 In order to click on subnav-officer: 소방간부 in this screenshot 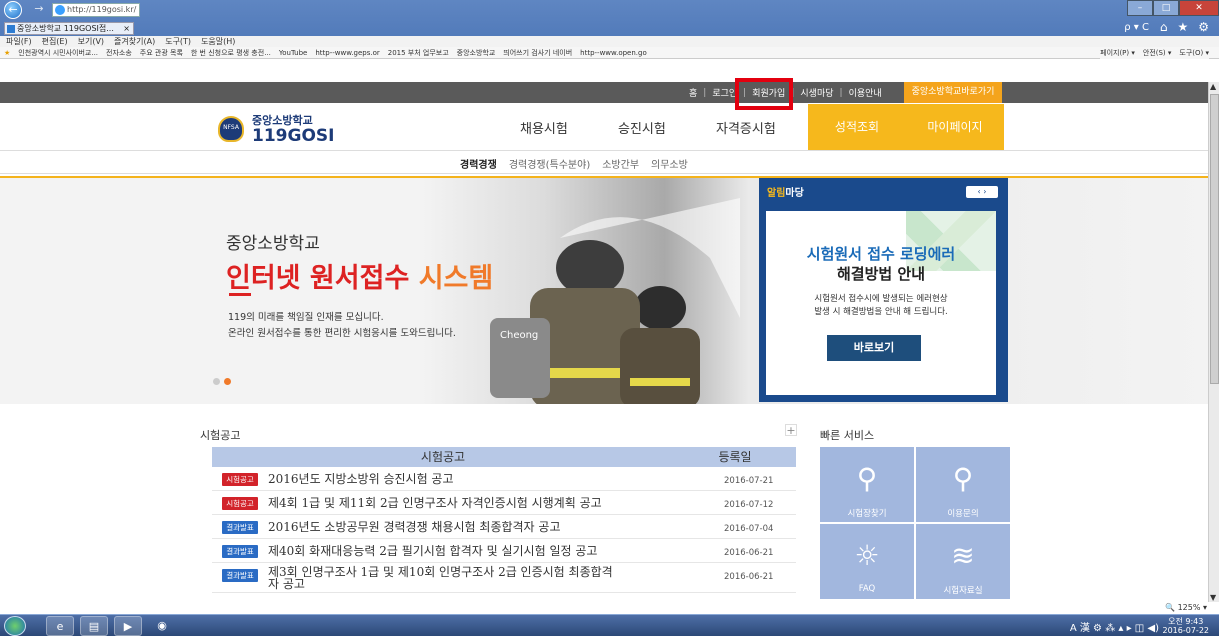, I will do `click(620, 163)`.